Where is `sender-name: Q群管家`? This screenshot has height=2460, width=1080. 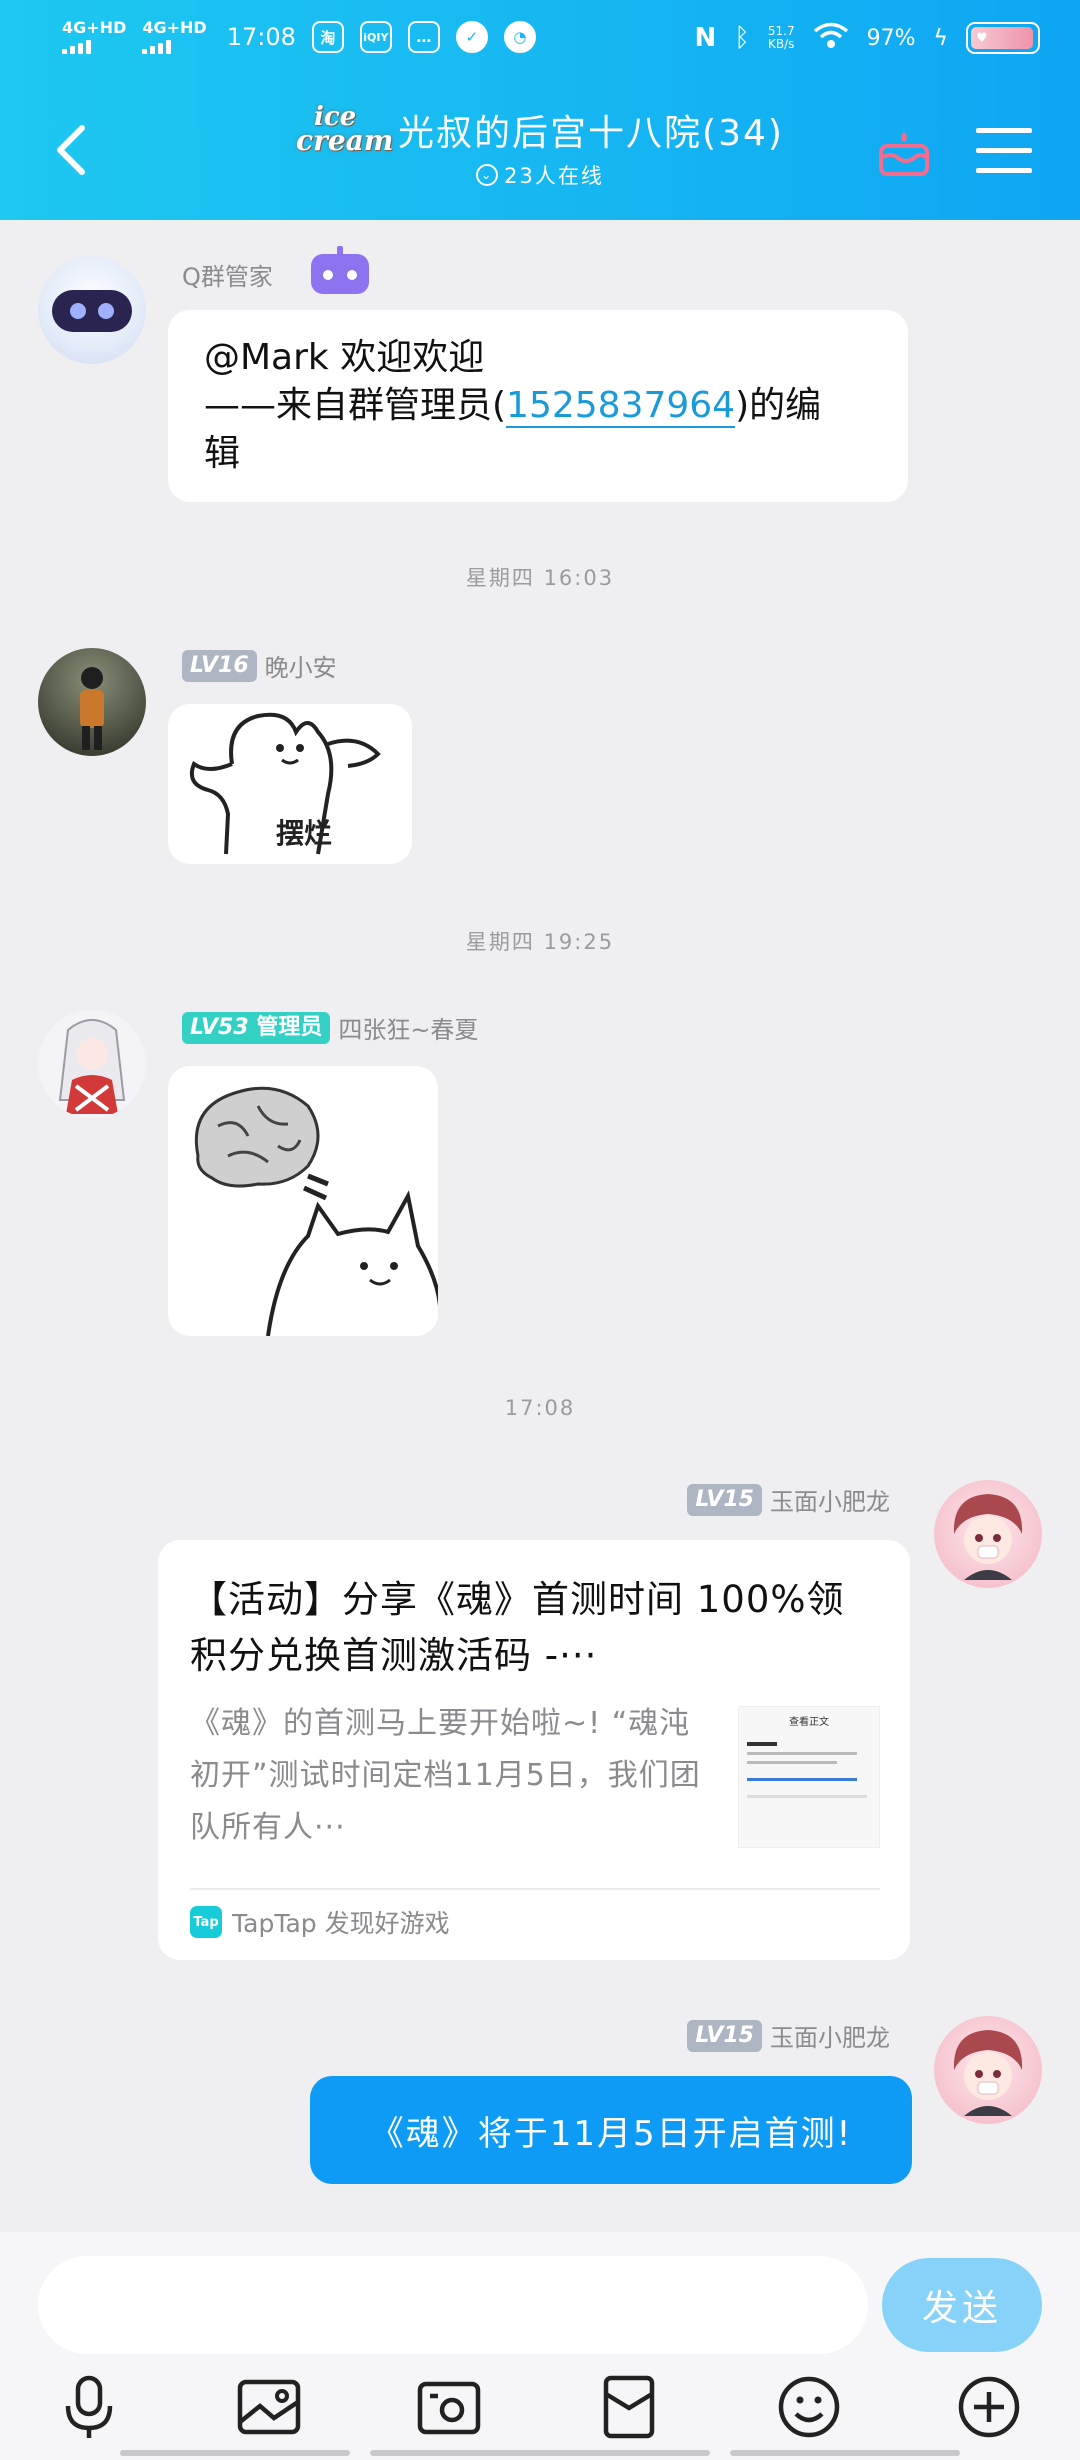
sender-name: Q群管家 is located at coordinates (227, 276).